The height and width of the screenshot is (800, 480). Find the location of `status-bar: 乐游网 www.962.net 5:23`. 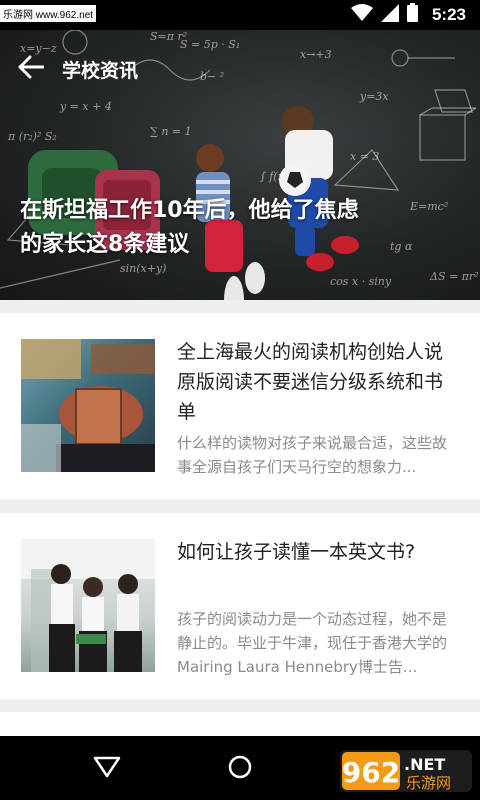

status-bar: 乐游网 www.962.net 5:23 is located at coordinates (240, 15).